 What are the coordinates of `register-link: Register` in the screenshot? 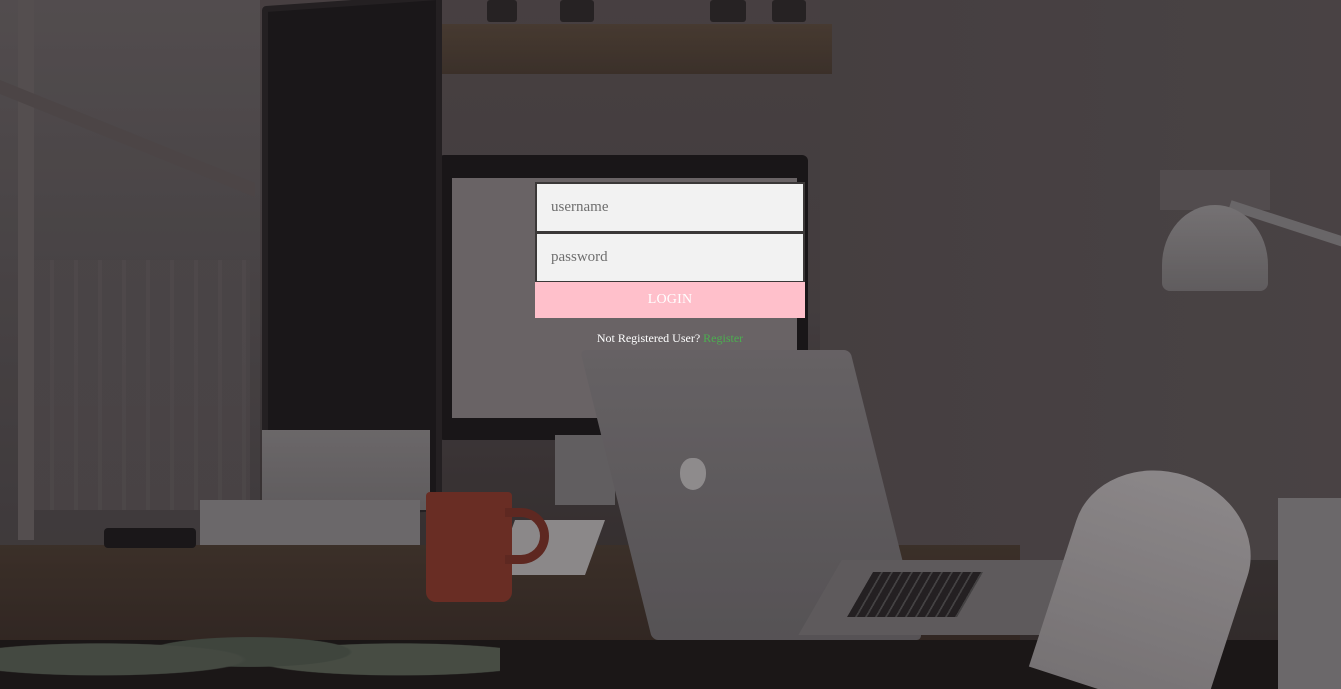 It's located at (723, 338).